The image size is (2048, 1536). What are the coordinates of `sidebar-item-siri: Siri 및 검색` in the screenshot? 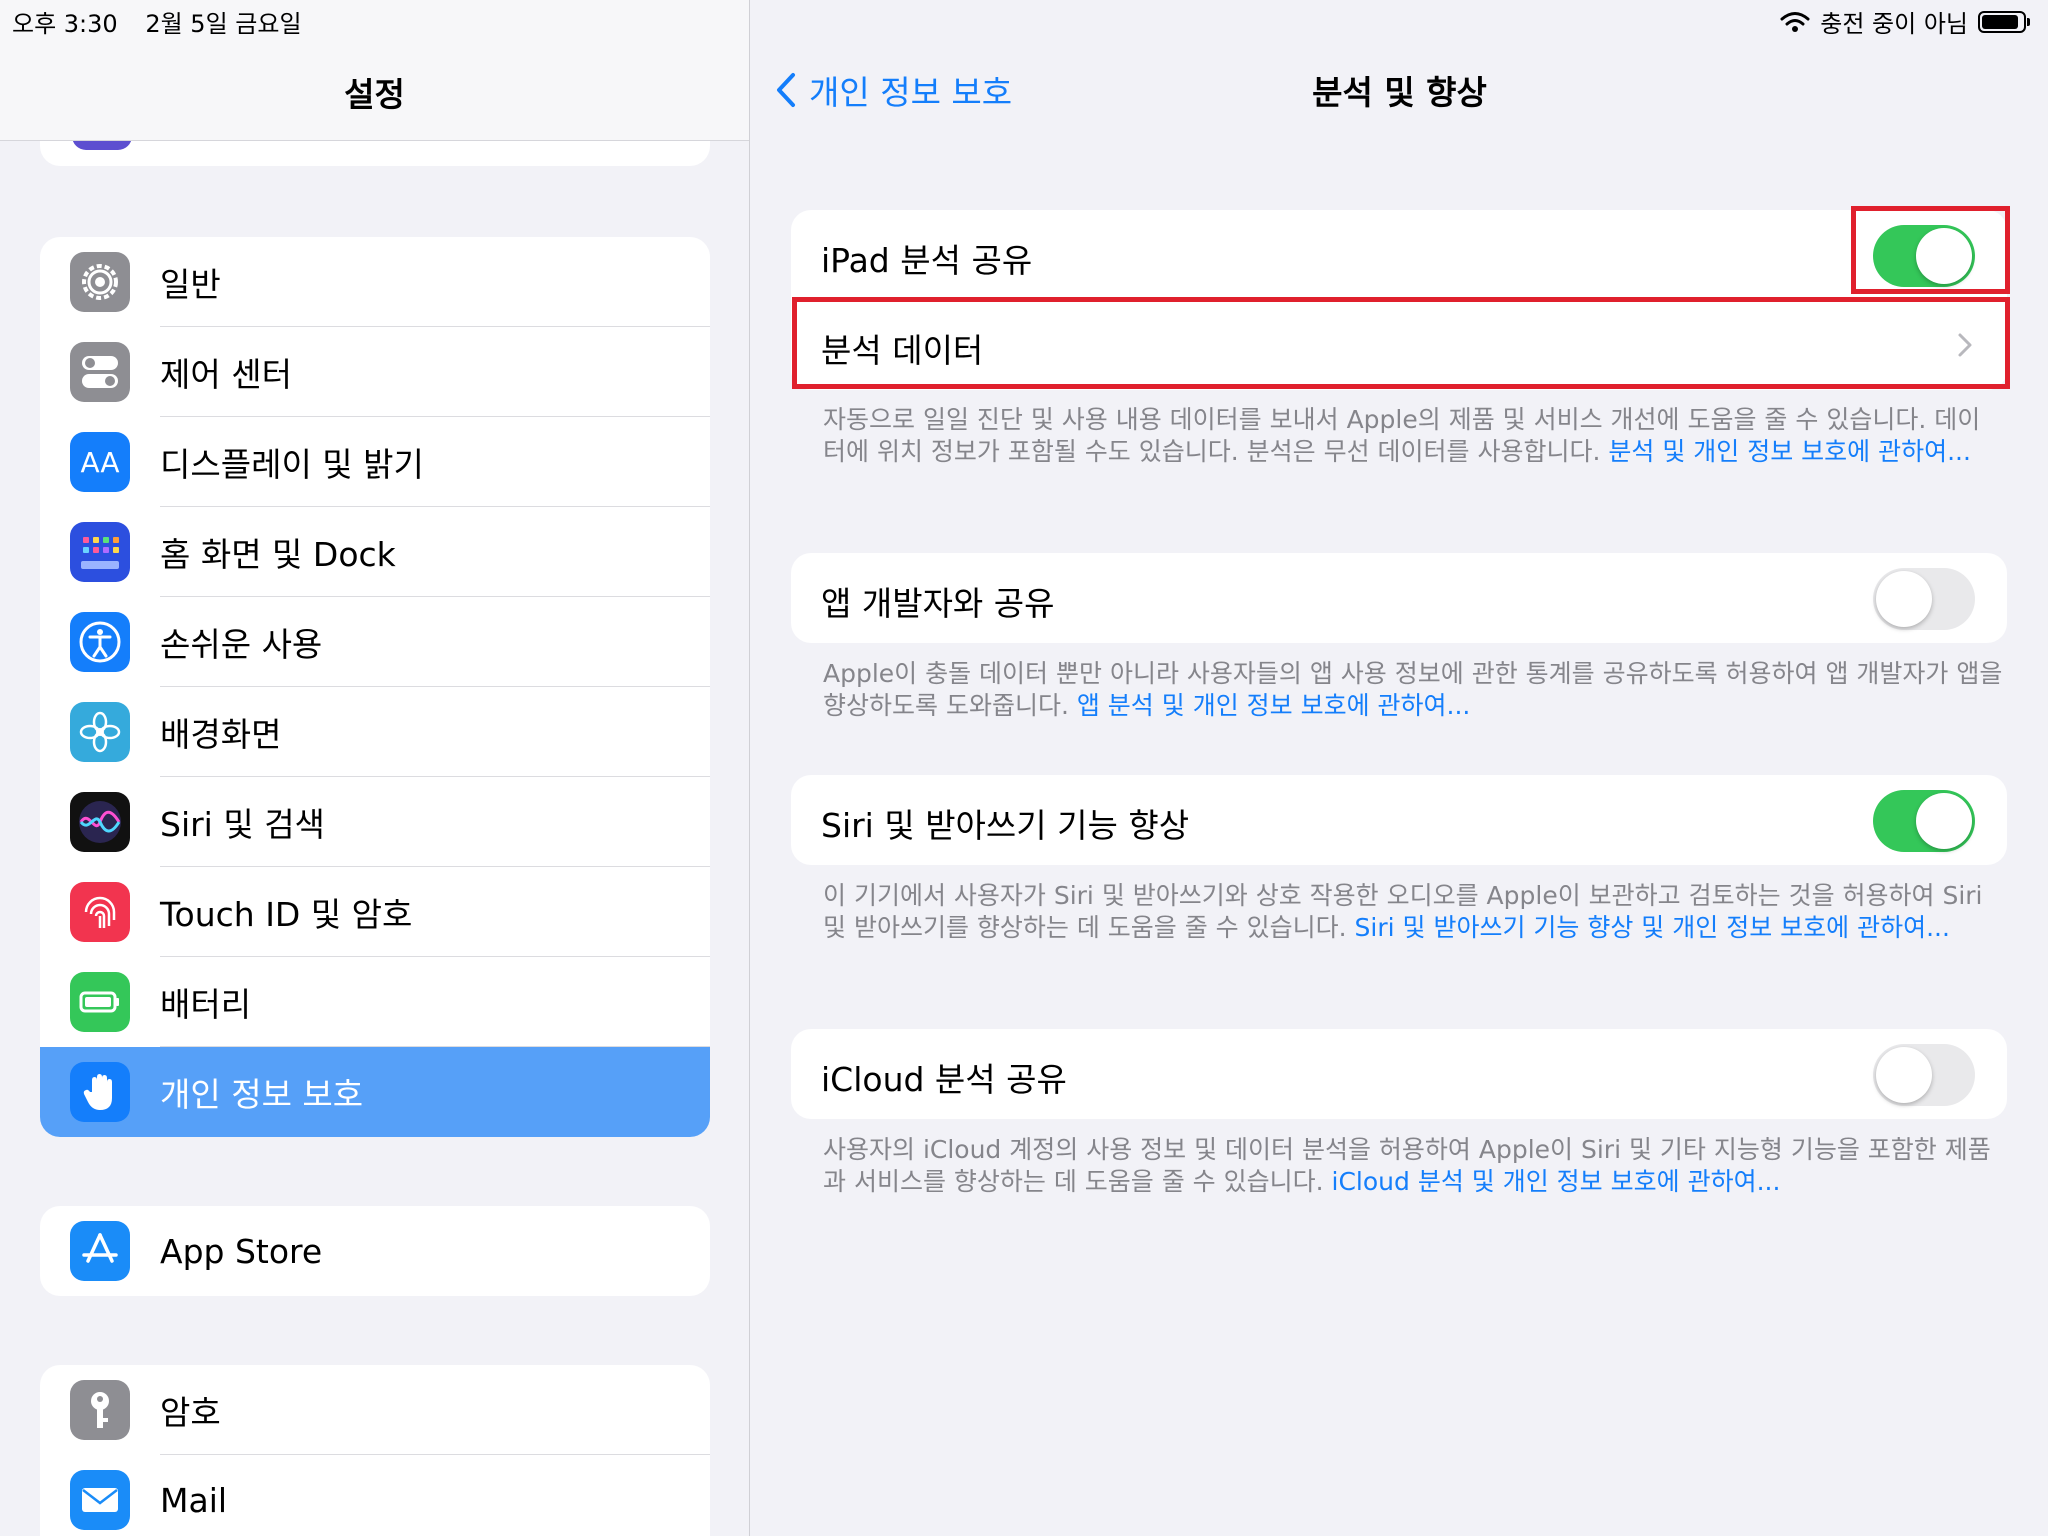 It's located at (375, 822).